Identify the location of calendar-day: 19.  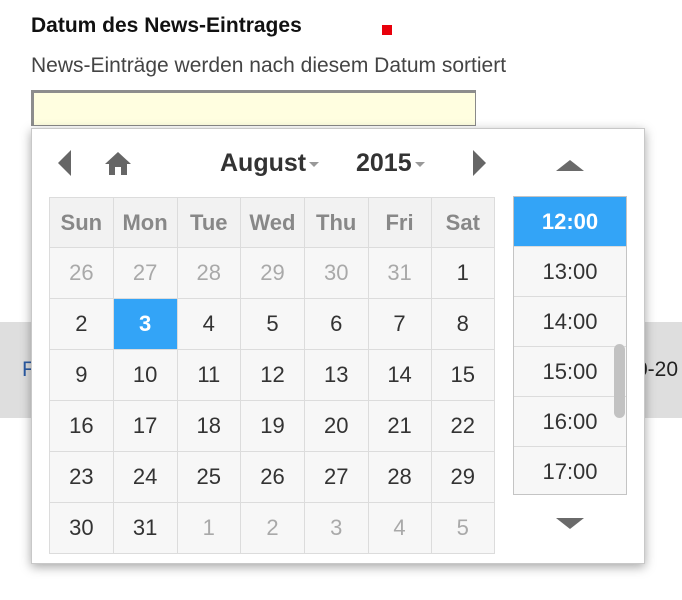
(272, 426).